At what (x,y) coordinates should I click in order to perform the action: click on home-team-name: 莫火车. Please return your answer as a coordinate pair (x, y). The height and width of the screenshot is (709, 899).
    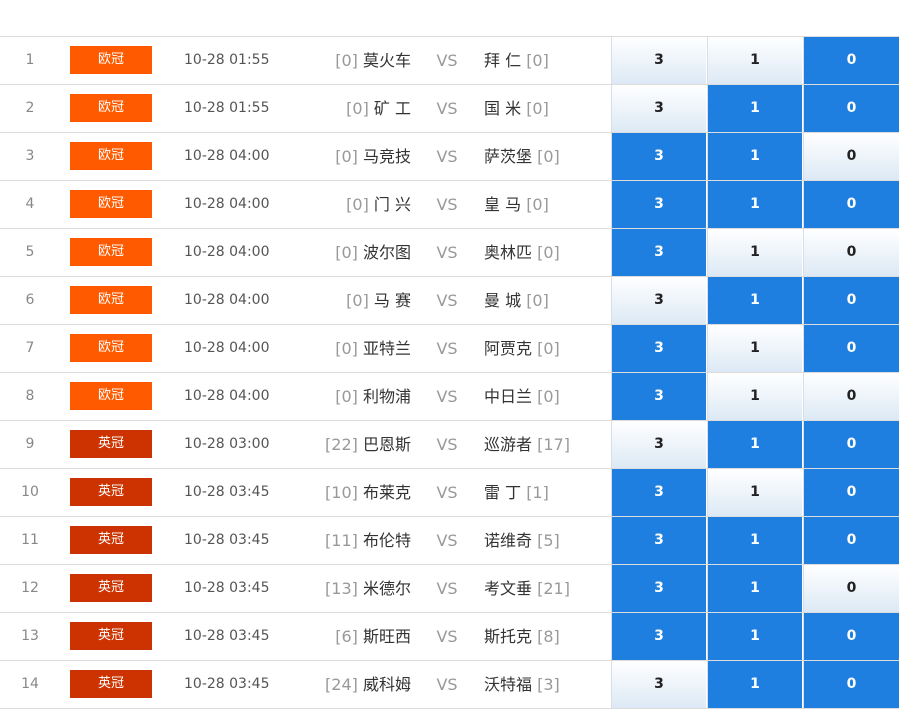
    Looking at the image, I should click on (386, 60).